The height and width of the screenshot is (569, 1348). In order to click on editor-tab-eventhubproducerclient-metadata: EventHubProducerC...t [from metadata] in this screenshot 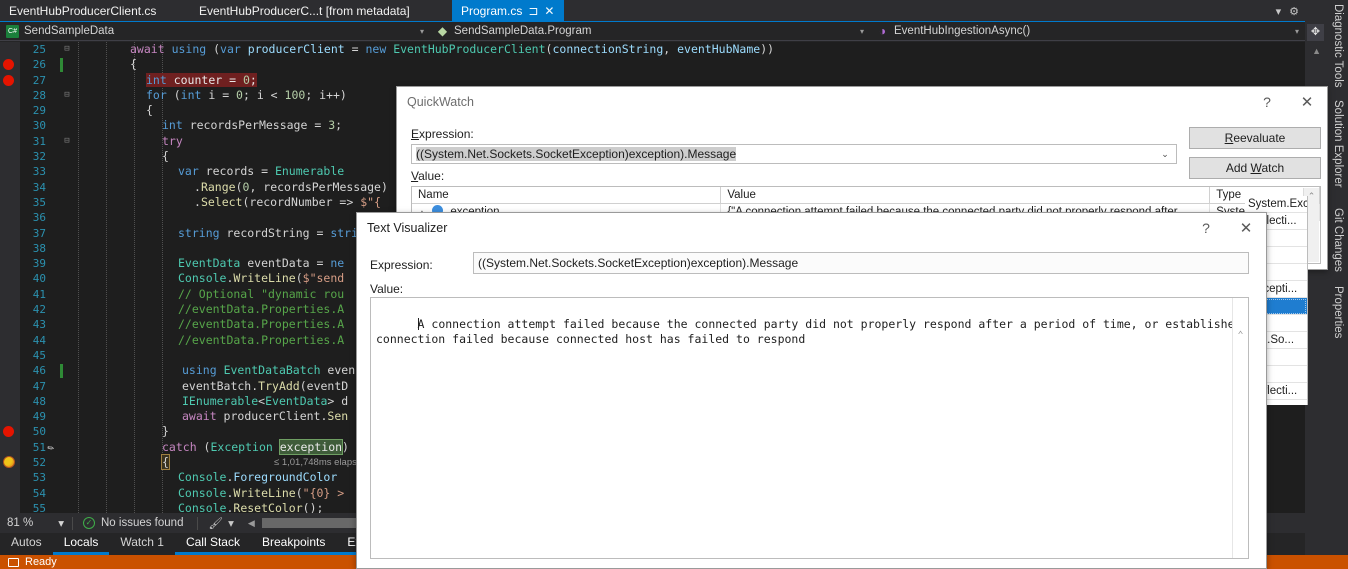, I will do `click(321, 11)`.